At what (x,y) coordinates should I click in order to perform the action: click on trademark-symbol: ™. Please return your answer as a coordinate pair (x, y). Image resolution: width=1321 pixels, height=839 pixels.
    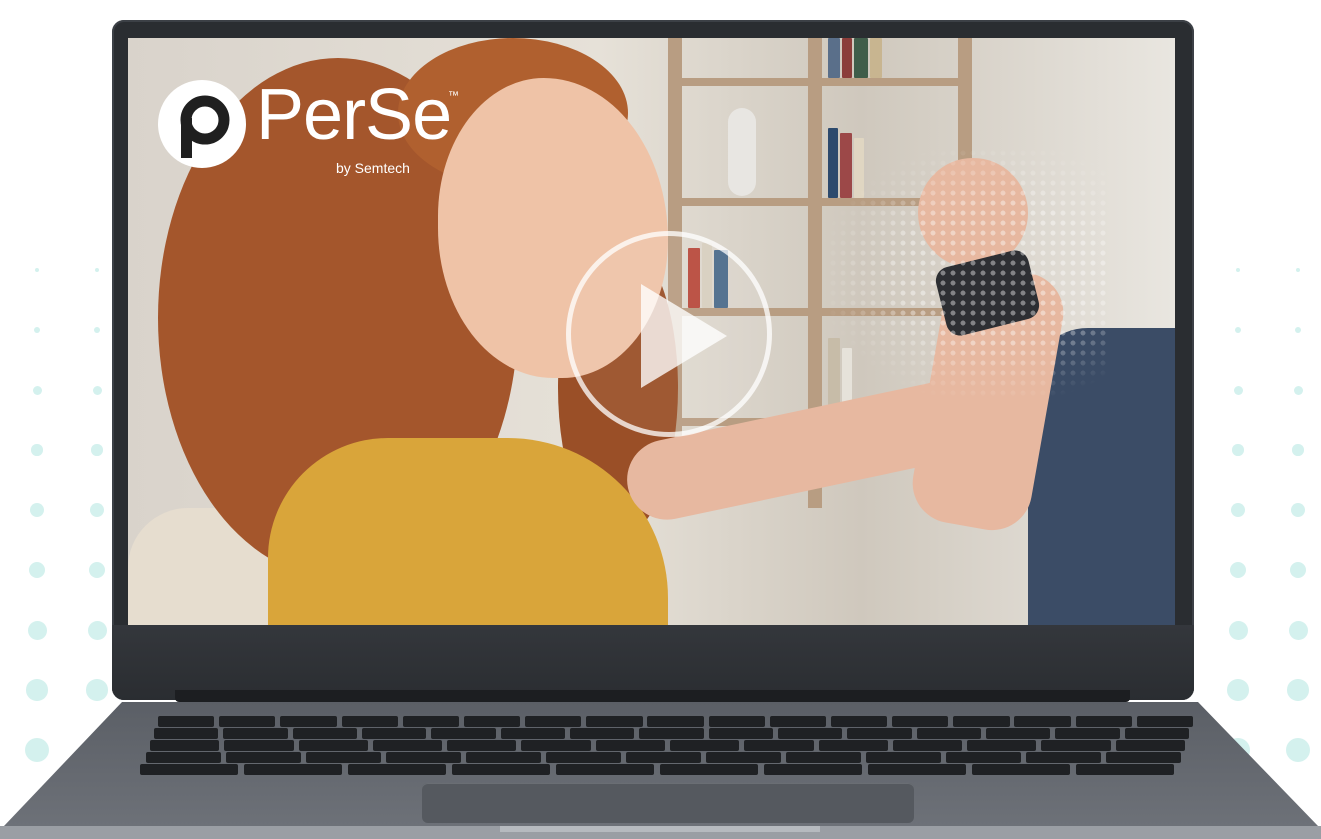
    Looking at the image, I should click on (453, 96).